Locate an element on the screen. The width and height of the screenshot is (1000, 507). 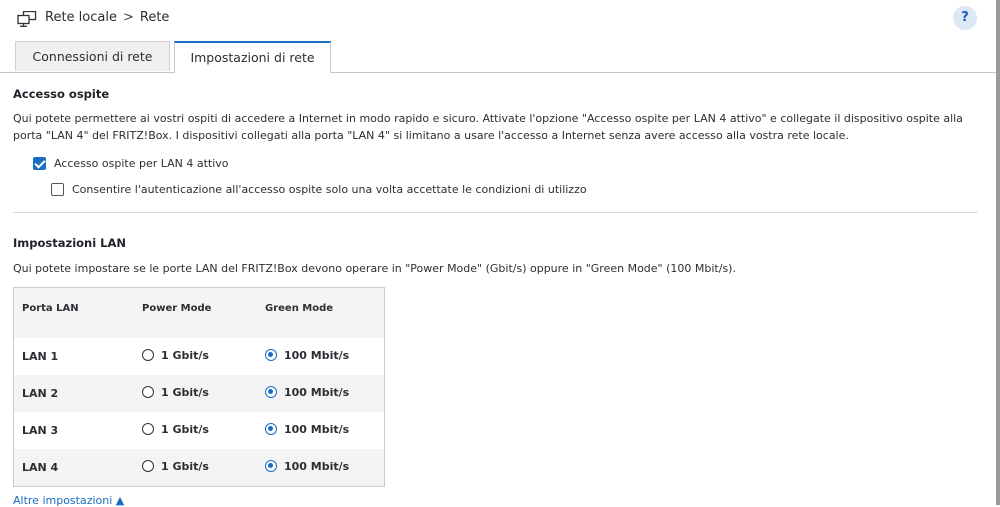
guest-auth-checkbox is located at coordinates (57, 189).